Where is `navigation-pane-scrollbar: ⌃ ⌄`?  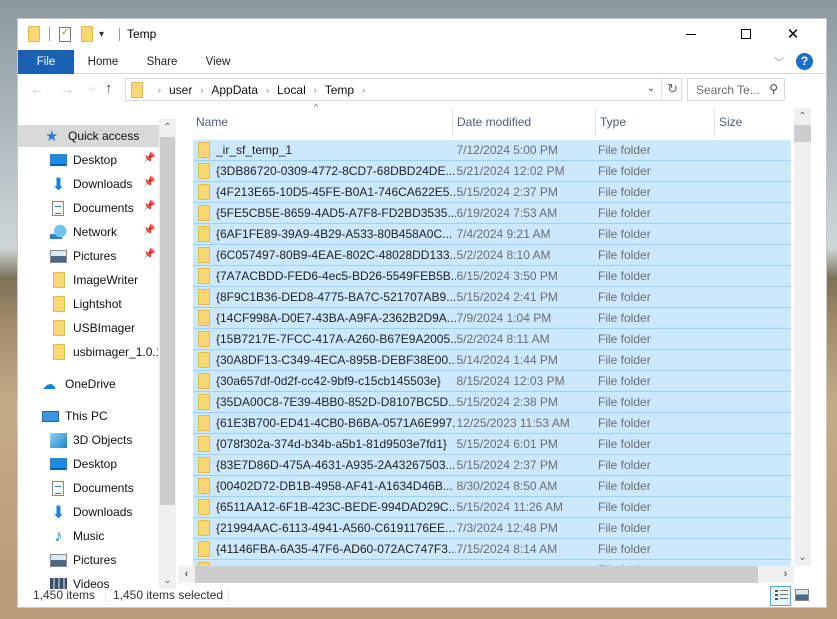
navigation-pane-scrollbar: ⌃ ⌄ is located at coordinates (167, 354).